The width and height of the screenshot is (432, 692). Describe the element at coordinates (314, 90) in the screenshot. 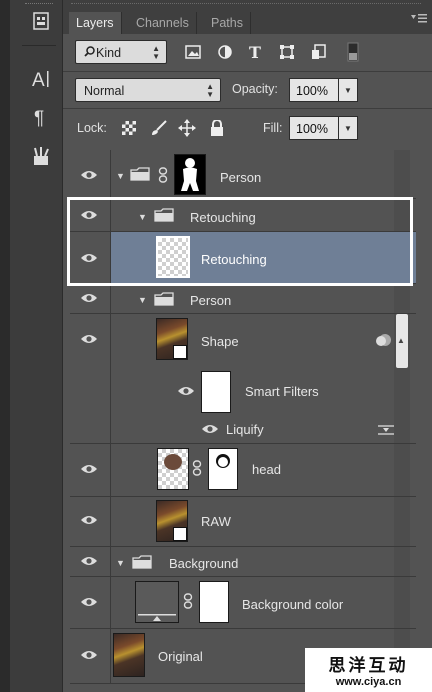

I see `opacity-input: 100%` at that location.